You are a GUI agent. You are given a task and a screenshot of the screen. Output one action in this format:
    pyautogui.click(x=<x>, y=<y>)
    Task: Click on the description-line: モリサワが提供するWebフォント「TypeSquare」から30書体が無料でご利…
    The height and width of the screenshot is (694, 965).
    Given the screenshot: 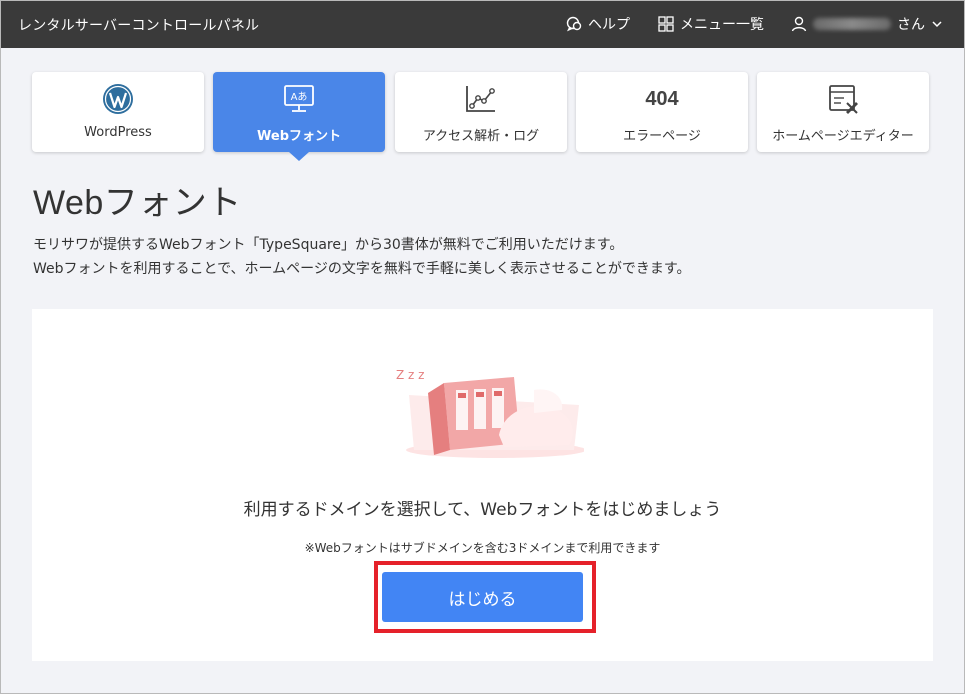 What is the action you would take?
    pyautogui.click(x=328, y=245)
    